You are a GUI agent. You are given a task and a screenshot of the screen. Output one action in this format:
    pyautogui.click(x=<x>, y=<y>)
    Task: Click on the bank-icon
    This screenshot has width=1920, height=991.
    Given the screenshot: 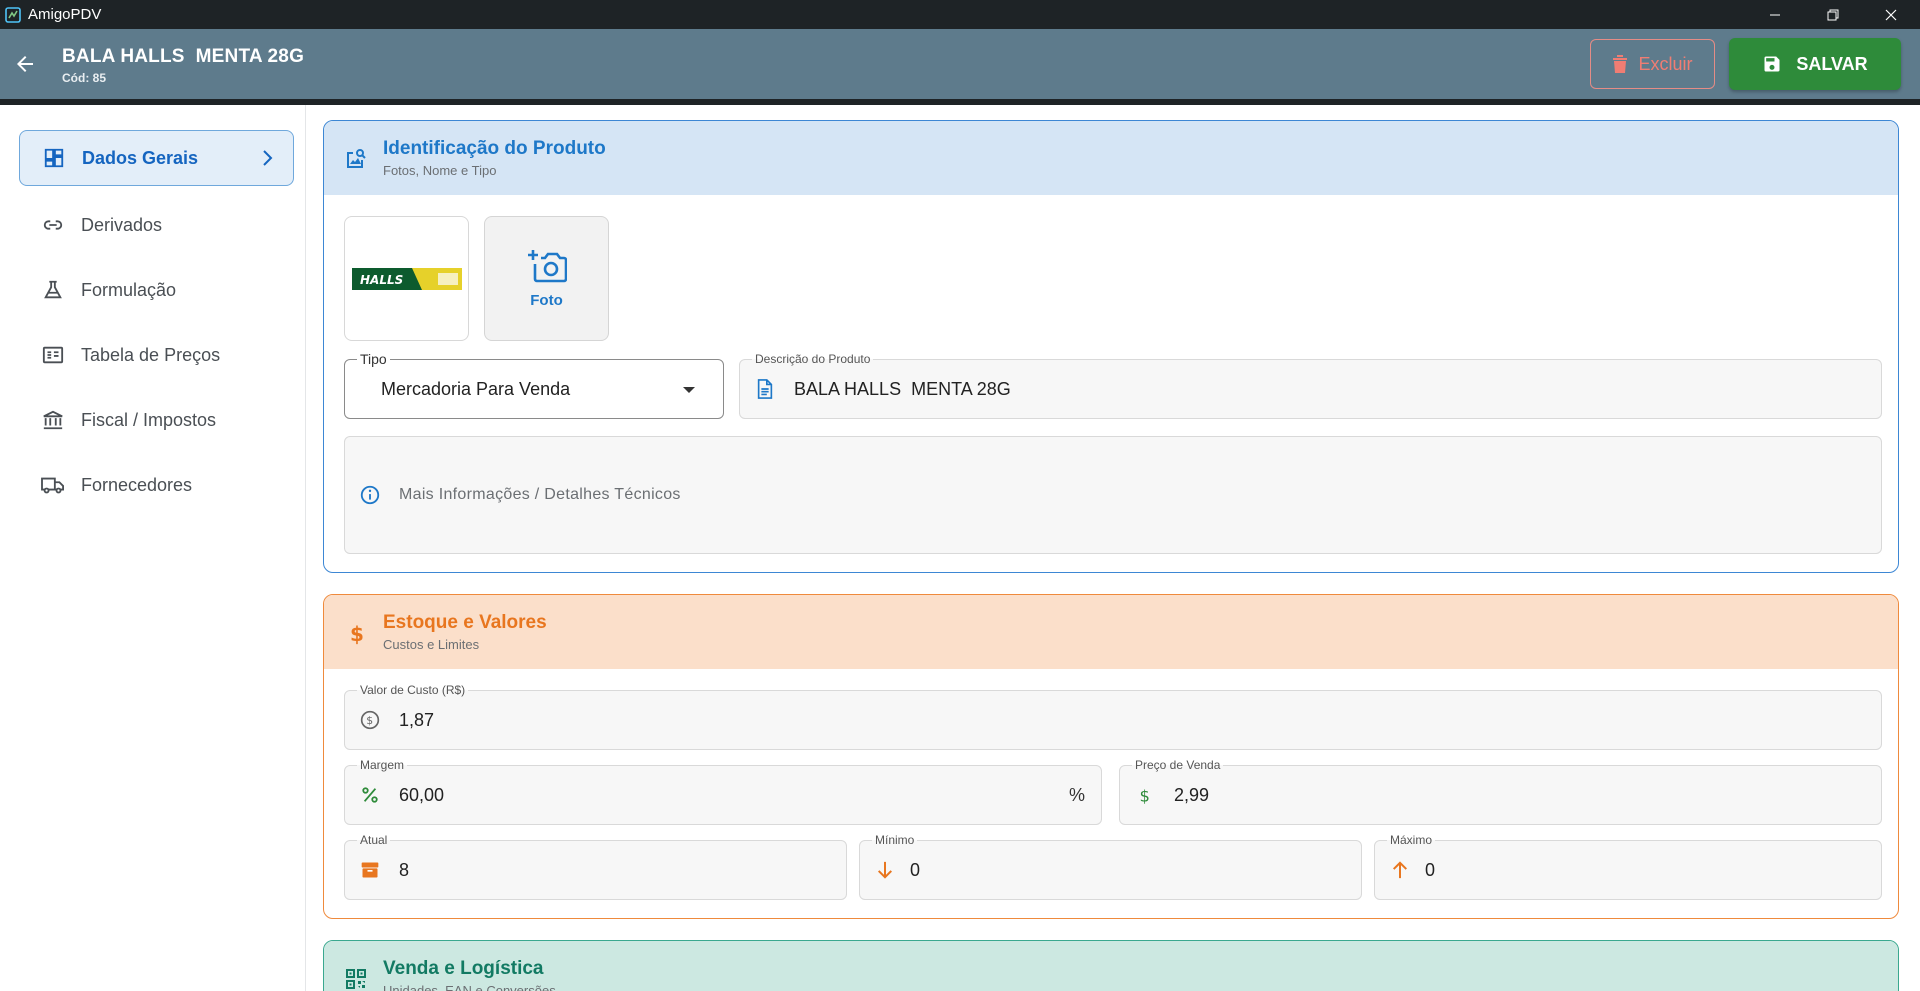 What is the action you would take?
    pyautogui.click(x=53, y=420)
    